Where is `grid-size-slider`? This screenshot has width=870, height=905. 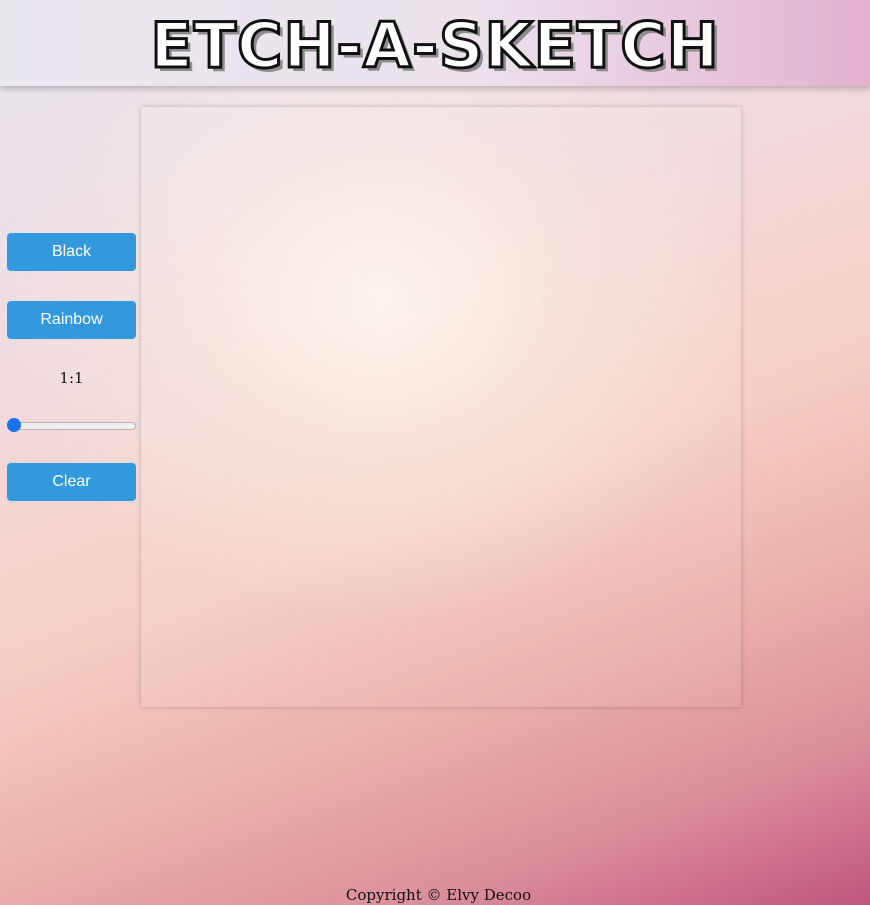
grid-size-slider is located at coordinates (71, 425).